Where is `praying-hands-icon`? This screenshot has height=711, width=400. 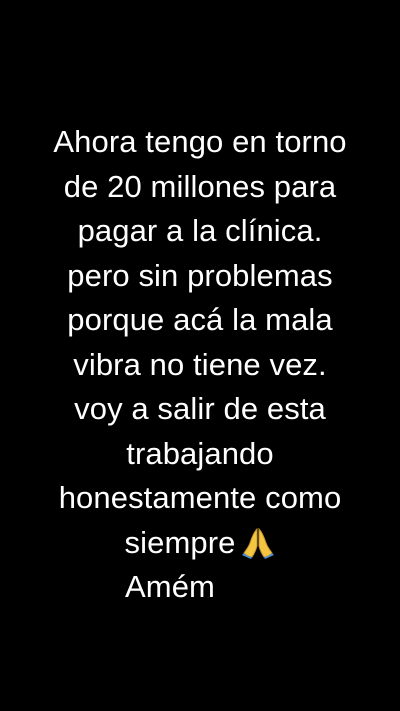 praying-hands-icon is located at coordinates (258, 543).